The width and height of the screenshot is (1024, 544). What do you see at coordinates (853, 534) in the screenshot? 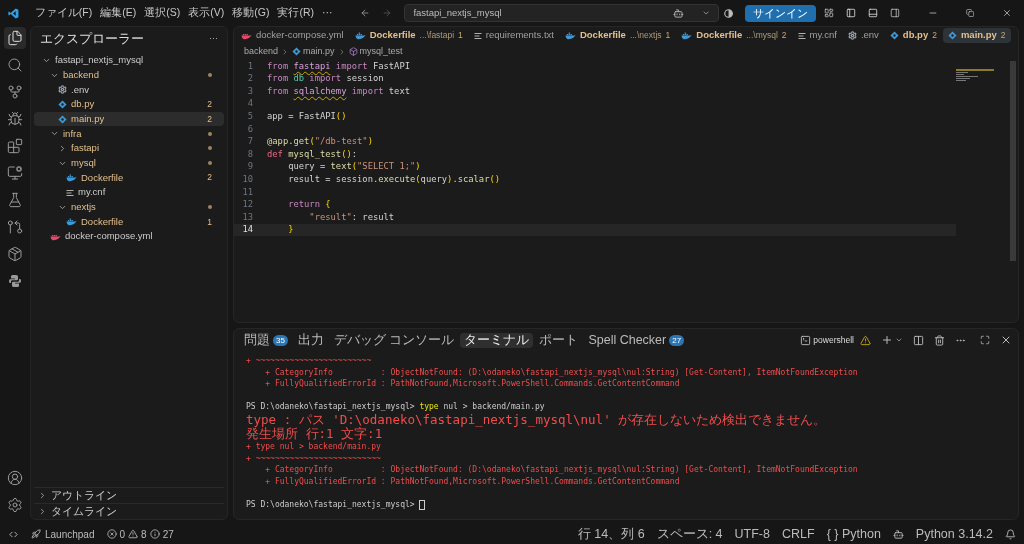
I see `status-item: { } Python` at bounding box center [853, 534].